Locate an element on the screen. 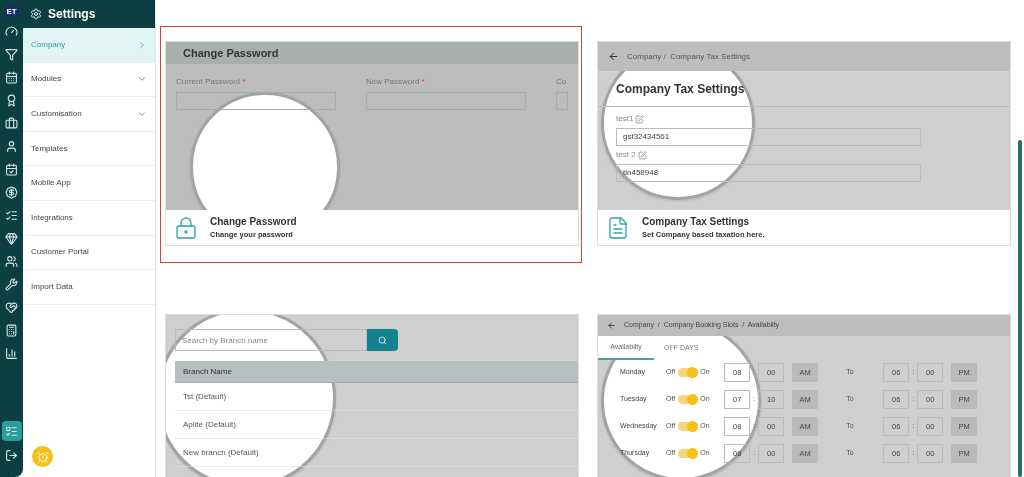  card-title: Change Password is located at coordinates (253, 222).